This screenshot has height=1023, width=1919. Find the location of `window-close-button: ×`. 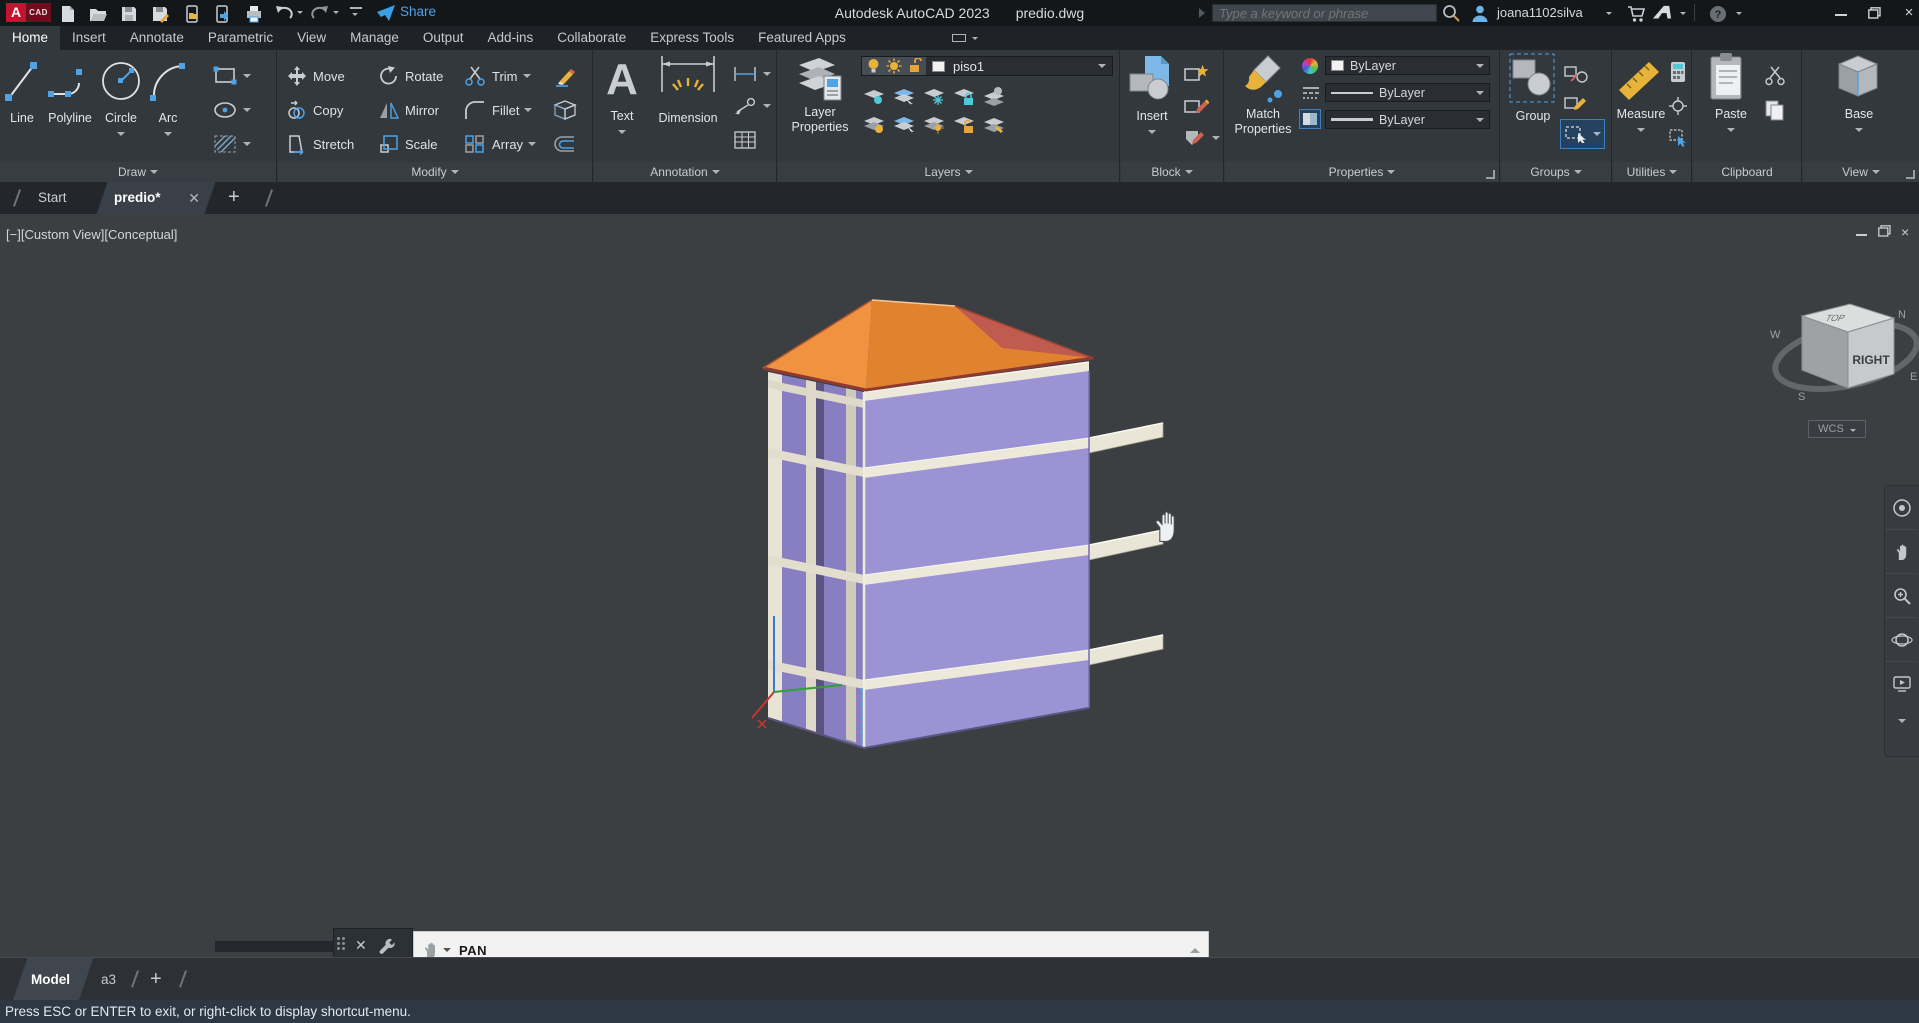

window-close-button: × is located at coordinates (1906, 13).